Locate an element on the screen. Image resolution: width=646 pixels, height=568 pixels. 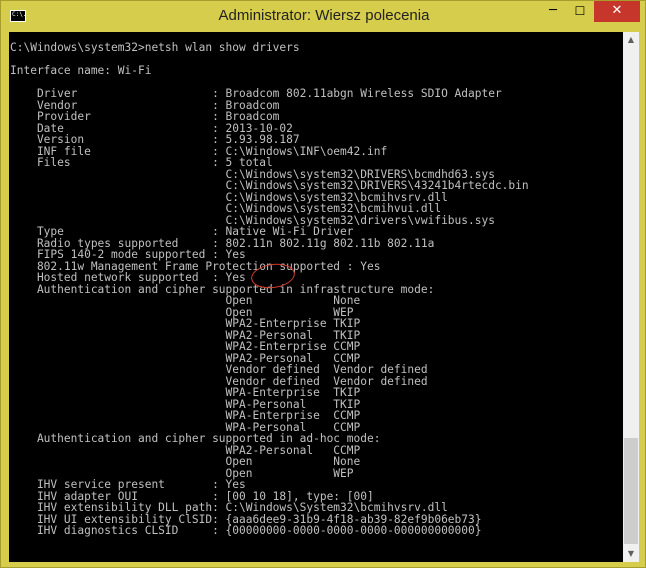
maximize-button: ☐ is located at coordinates (580, 11).